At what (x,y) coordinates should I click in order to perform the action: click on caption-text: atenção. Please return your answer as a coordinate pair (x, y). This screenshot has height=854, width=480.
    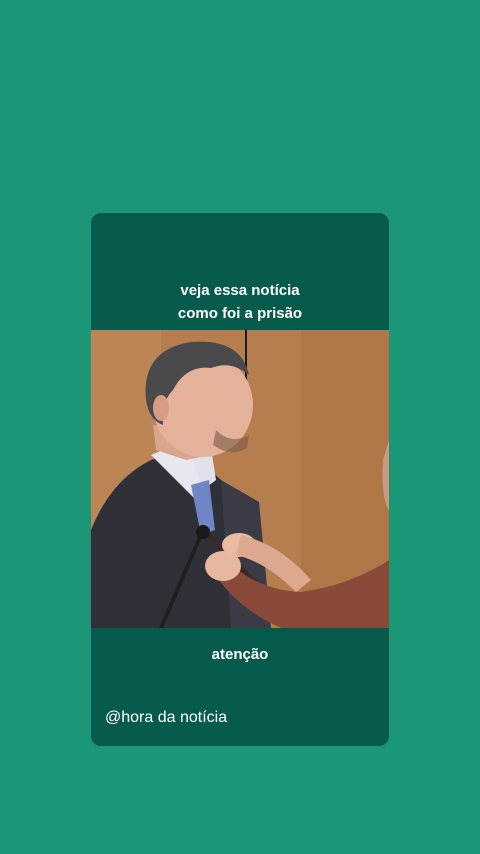
    Looking at the image, I should click on (240, 654).